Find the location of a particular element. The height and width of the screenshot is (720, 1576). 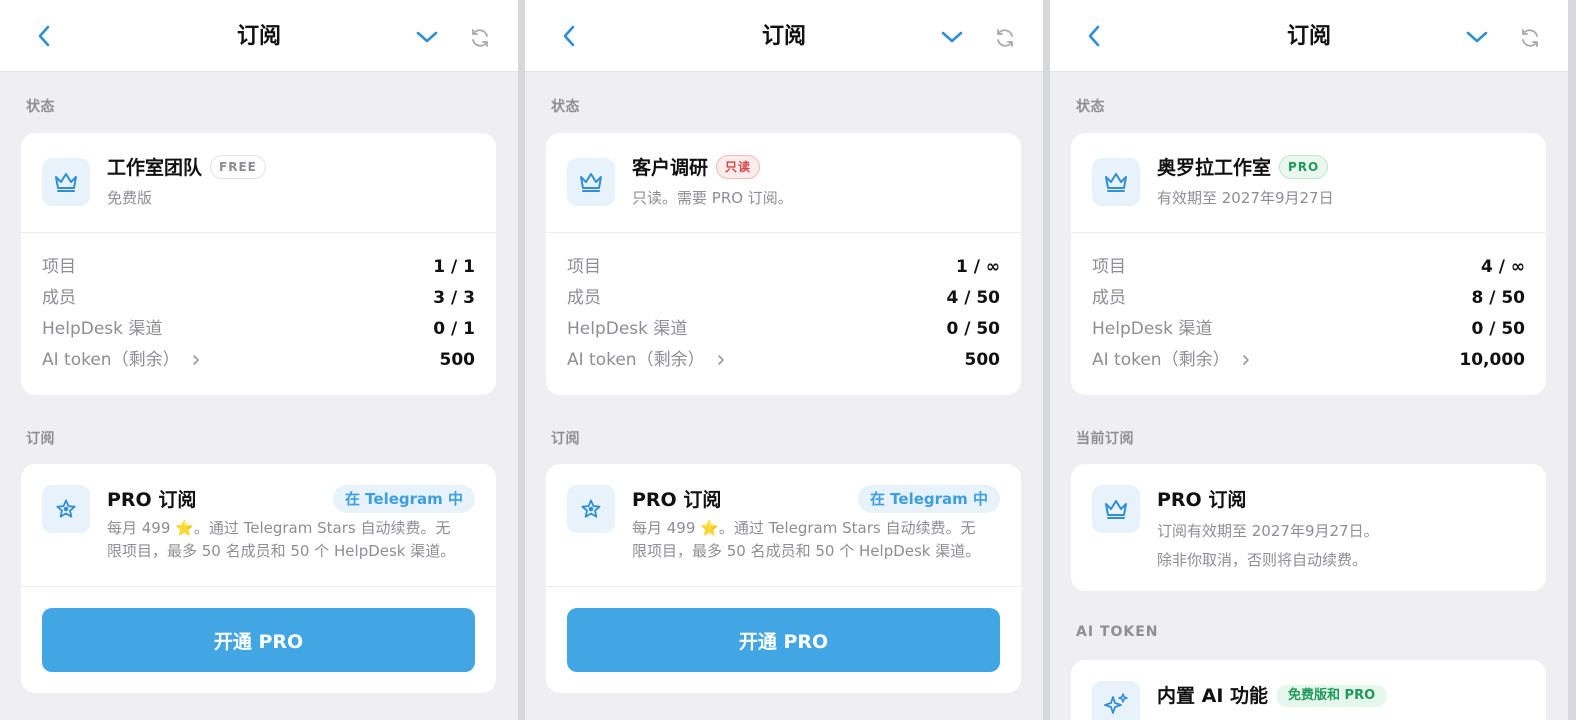

usage-value: 3 / 3 is located at coordinates (454, 298).